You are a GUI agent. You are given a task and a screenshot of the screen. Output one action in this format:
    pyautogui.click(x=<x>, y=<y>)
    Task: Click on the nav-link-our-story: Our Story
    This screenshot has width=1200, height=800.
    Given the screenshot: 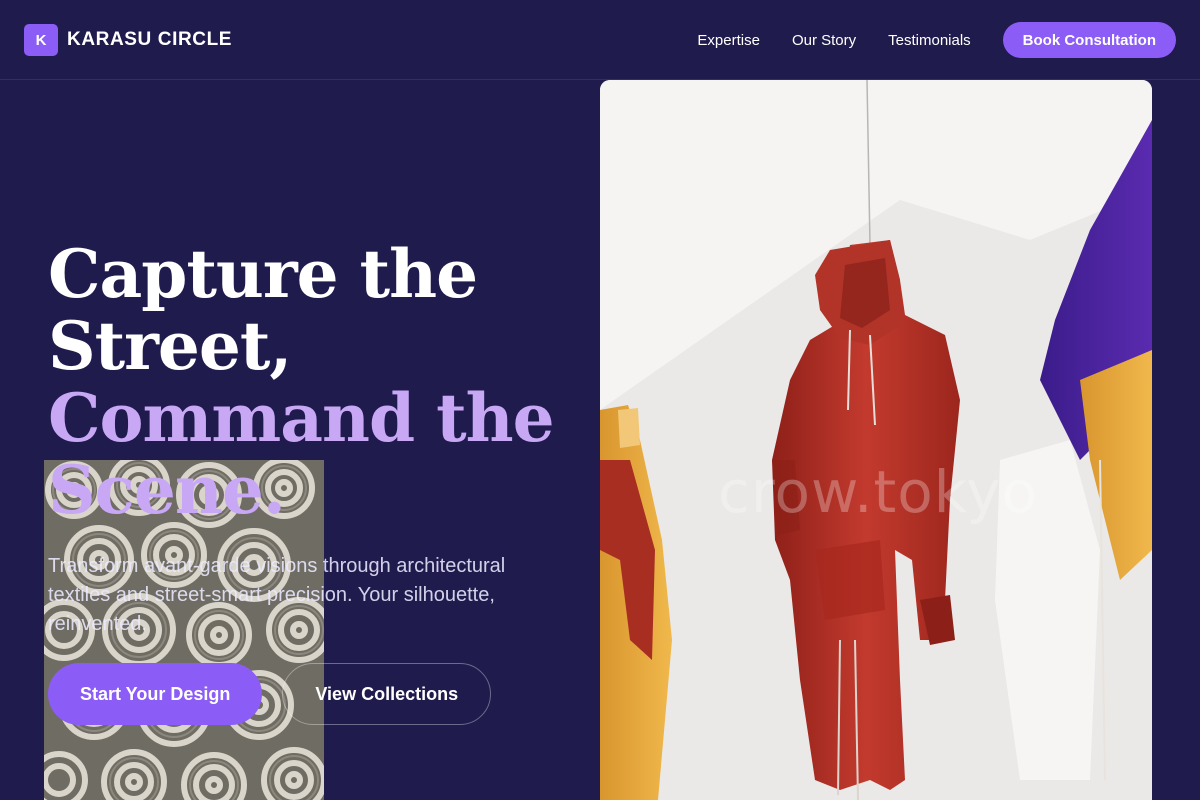 What is the action you would take?
    pyautogui.click(x=824, y=40)
    